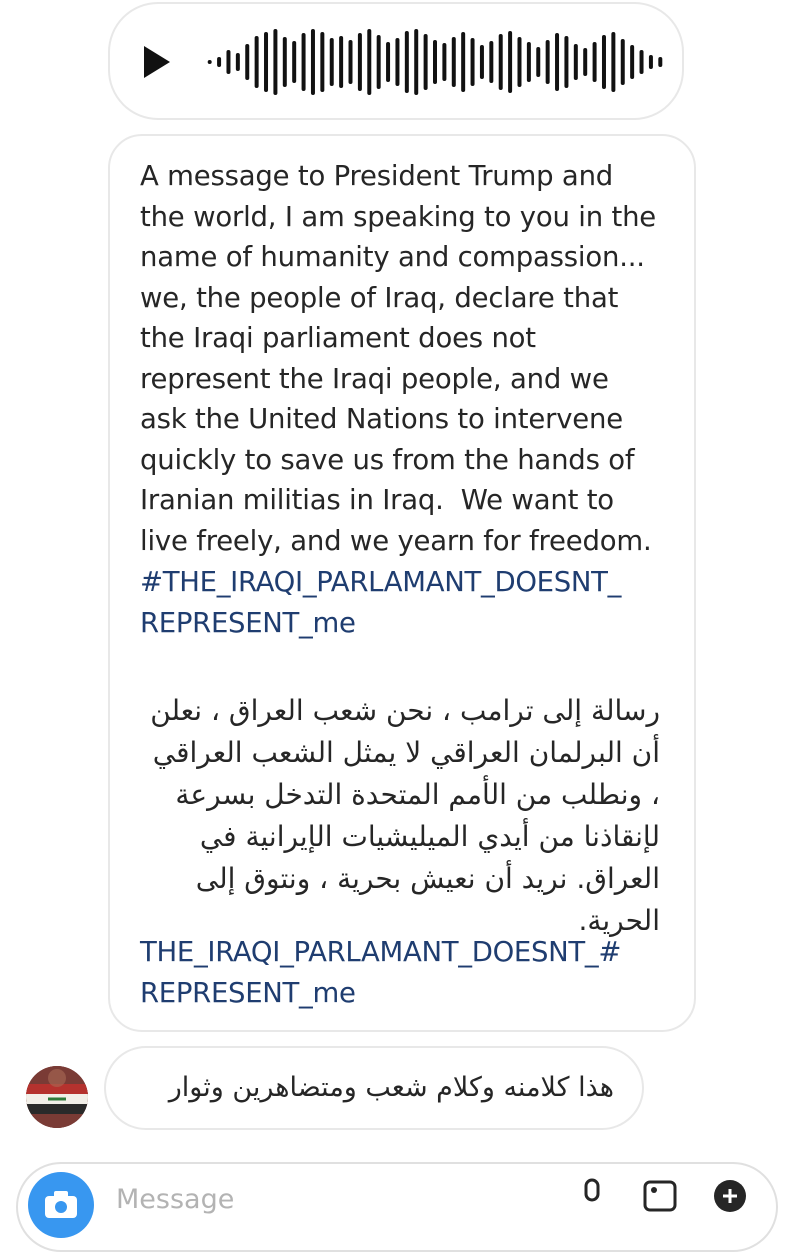 The image size is (794, 1252). What do you see at coordinates (57, 1097) in the screenshot?
I see `avatar` at bounding box center [57, 1097].